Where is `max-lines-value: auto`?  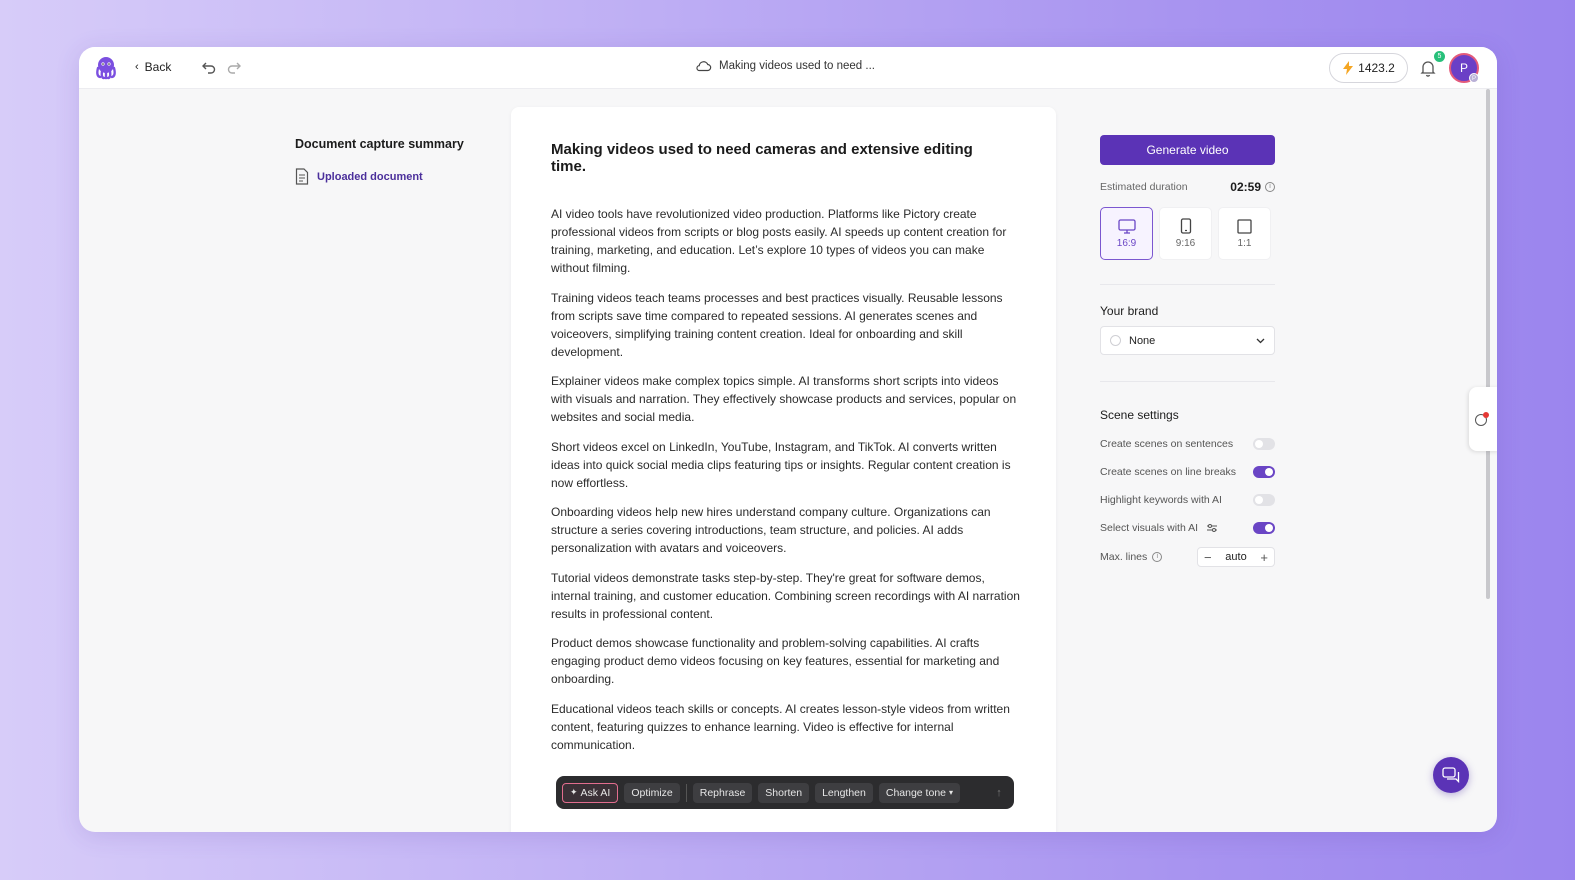
max-lines-value: auto is located at coordinates (1235, 557).